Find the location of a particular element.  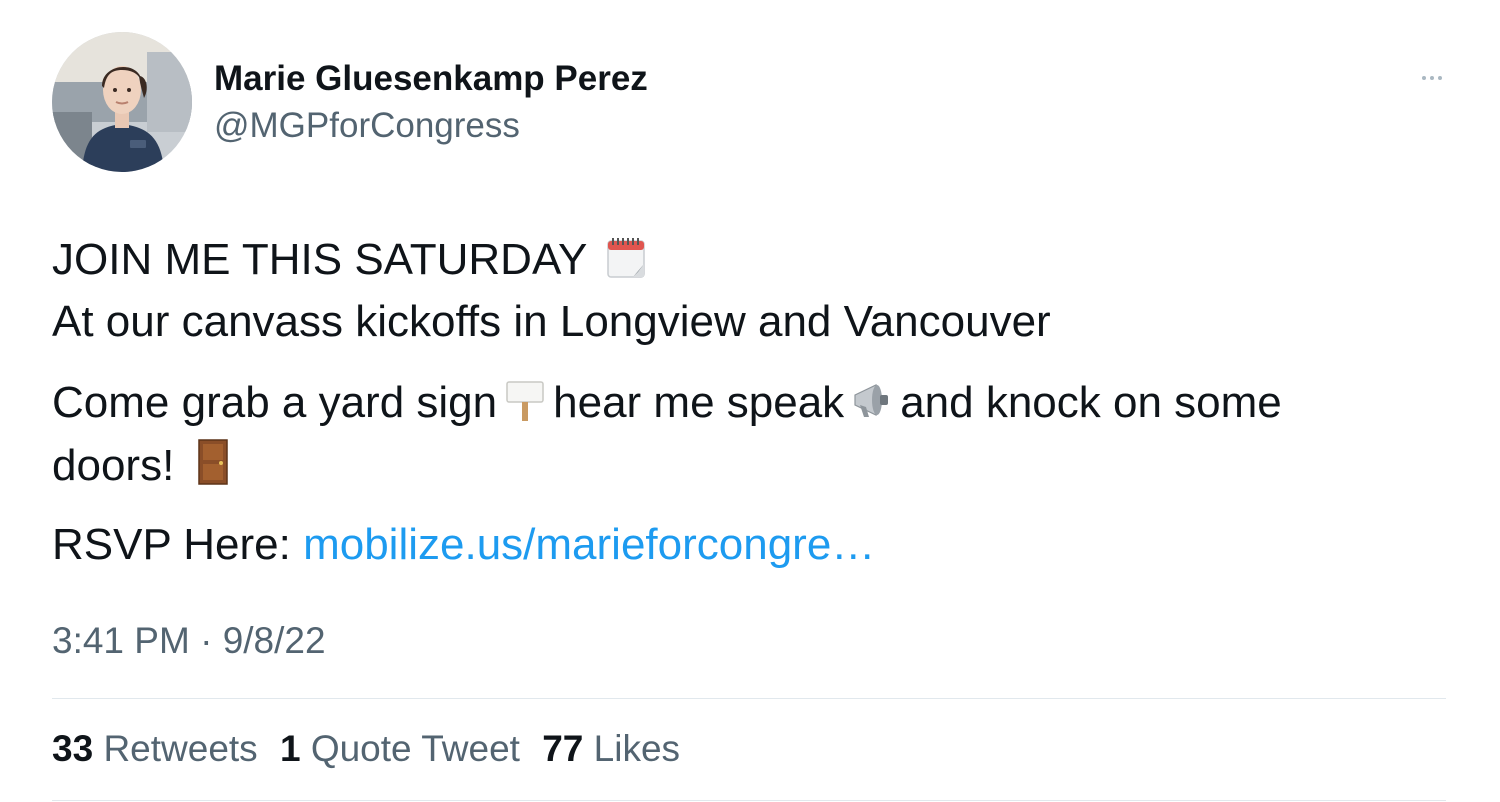

door-icon is located at coordinates (213, 468).